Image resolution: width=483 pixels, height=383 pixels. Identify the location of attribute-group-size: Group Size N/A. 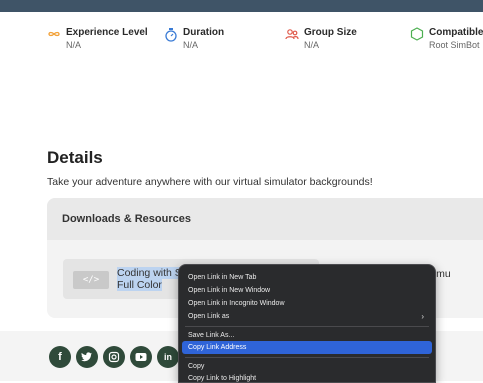
(321, 39).